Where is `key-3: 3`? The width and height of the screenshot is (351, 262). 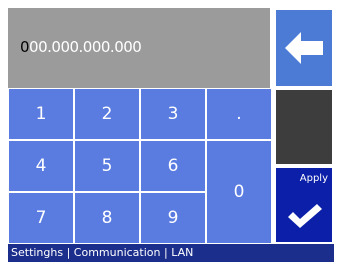 key-3: 3 is located at coordinates (173, 114).